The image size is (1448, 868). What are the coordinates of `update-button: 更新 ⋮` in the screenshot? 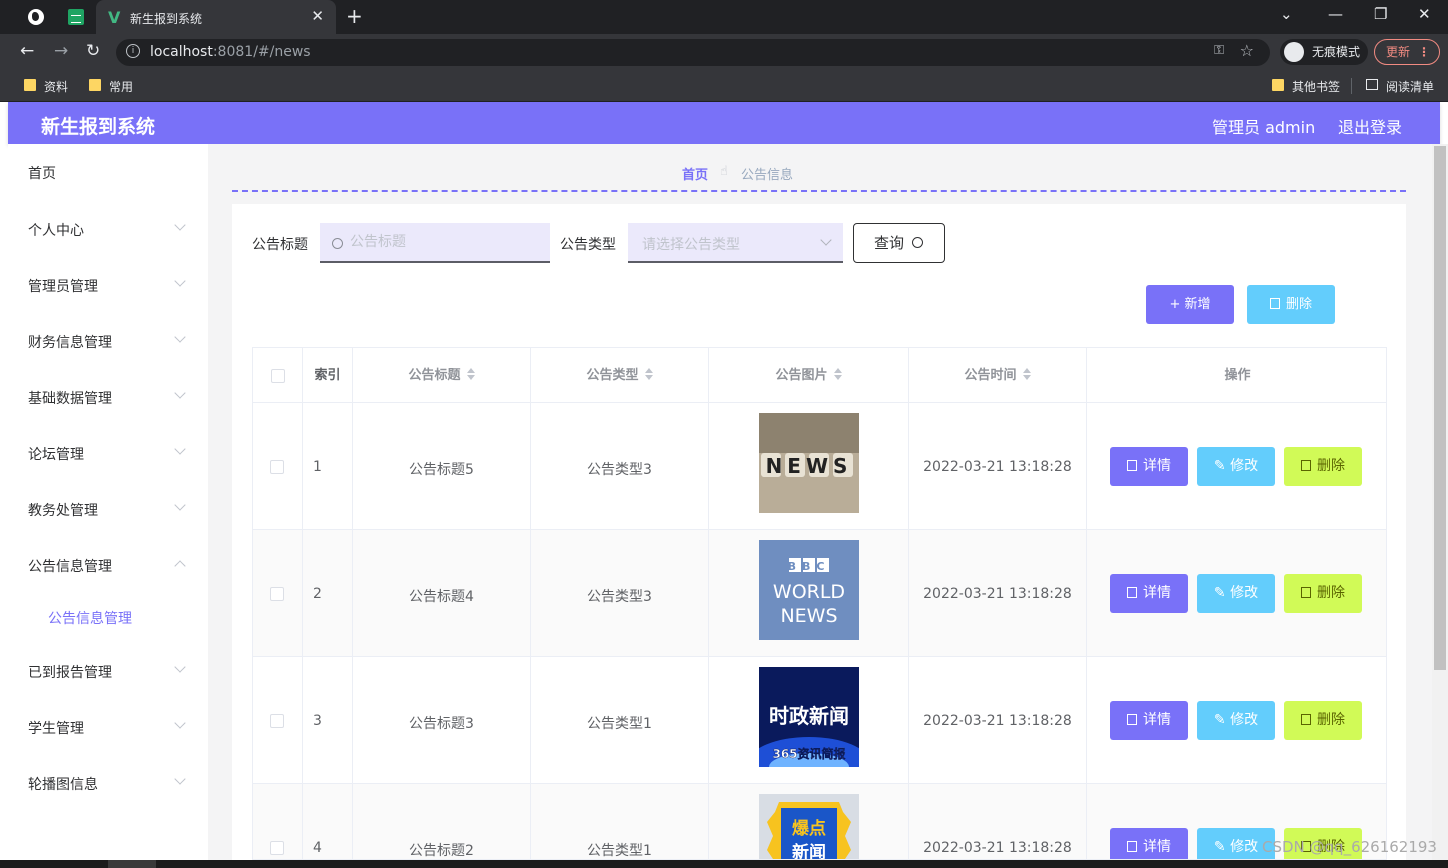 It's located at (1407, 52).